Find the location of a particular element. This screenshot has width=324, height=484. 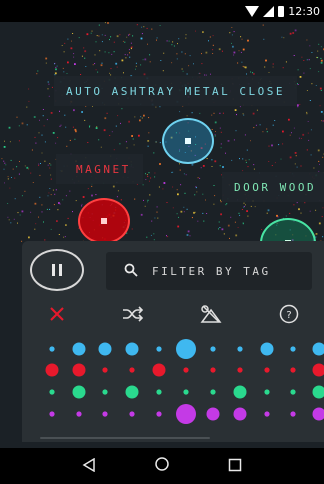

tag-label-auto-text: AUTO ASHTRAY METAL CLOSE is located at coordinates (175, 91).